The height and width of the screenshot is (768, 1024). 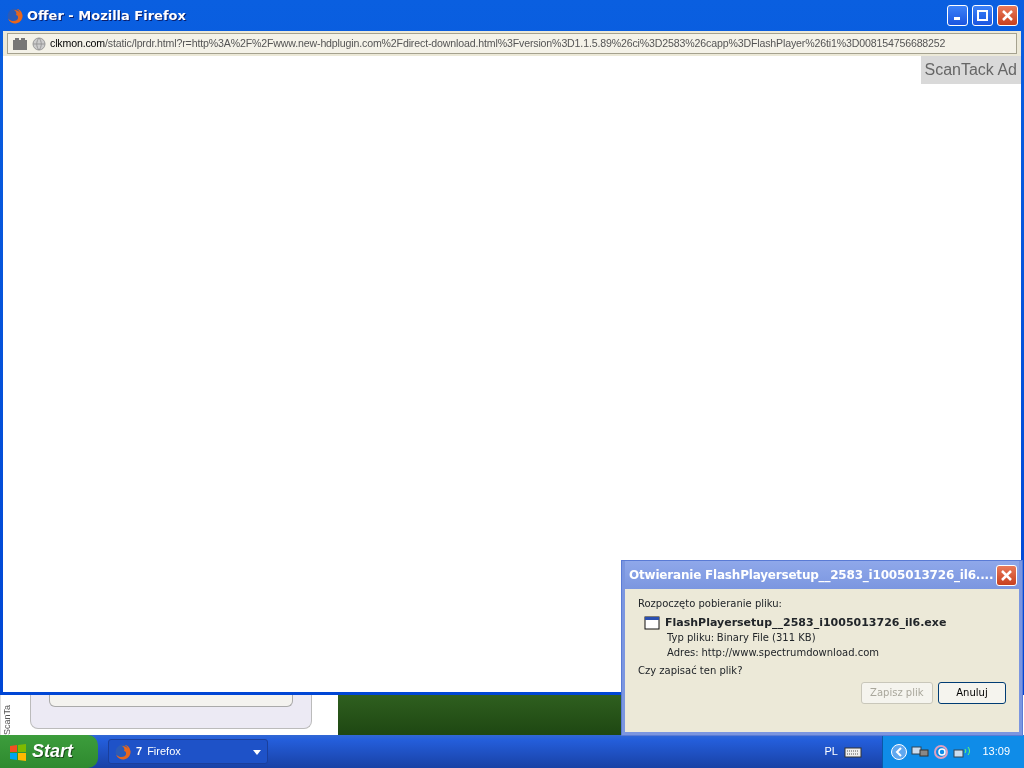 I want to click on maximize-icon, so click(x=982, y=15).